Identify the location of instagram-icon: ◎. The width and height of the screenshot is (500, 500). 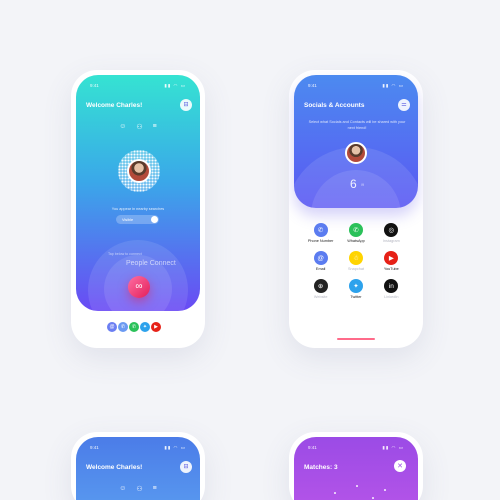
(391, 230).